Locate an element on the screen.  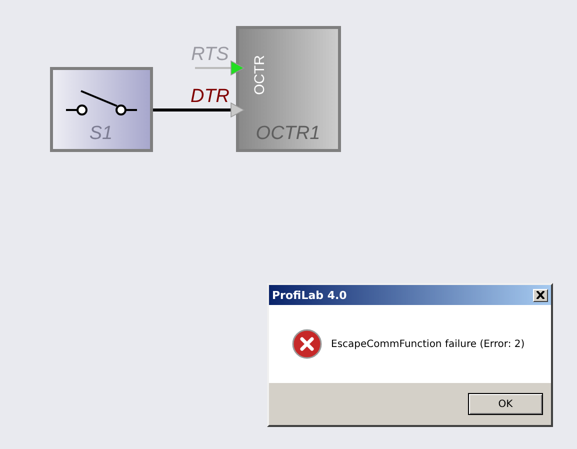
block-name: OCTR1 is located at coordinates (288, 133).